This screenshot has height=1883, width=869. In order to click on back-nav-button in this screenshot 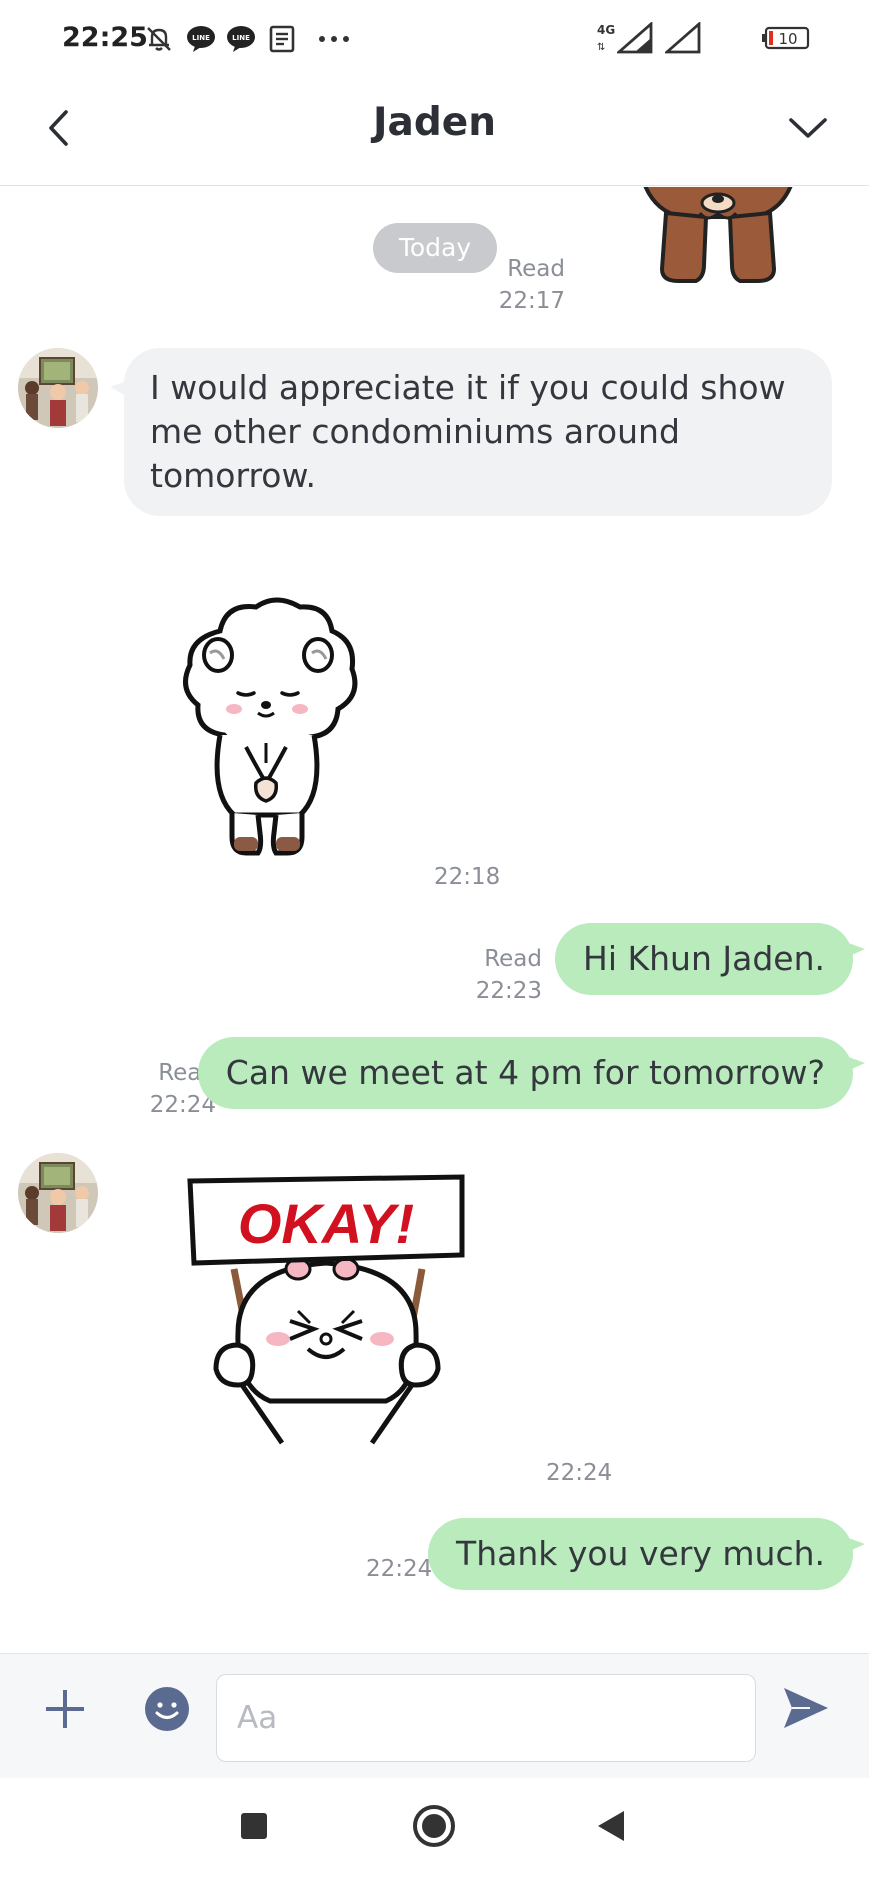, I will do `click(611, 1826)`.